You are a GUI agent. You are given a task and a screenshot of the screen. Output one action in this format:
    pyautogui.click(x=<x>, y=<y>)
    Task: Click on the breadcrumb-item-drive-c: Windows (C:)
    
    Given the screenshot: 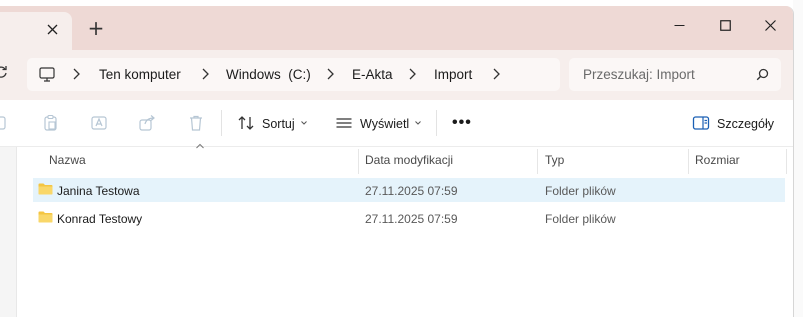 What is the action you would take?
    pyautogui.click(x=268, y=74)
    